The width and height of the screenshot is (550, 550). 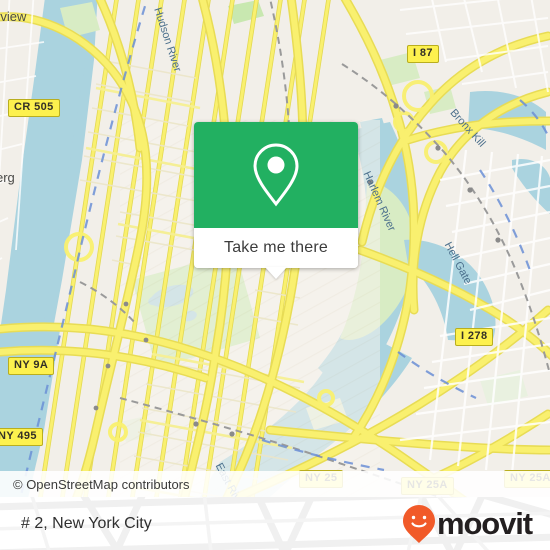 What do you see at coordinates (86, 523) in the screenshot?
I see `footer-title: # 2, New York City` at bounding box center [86, 523].